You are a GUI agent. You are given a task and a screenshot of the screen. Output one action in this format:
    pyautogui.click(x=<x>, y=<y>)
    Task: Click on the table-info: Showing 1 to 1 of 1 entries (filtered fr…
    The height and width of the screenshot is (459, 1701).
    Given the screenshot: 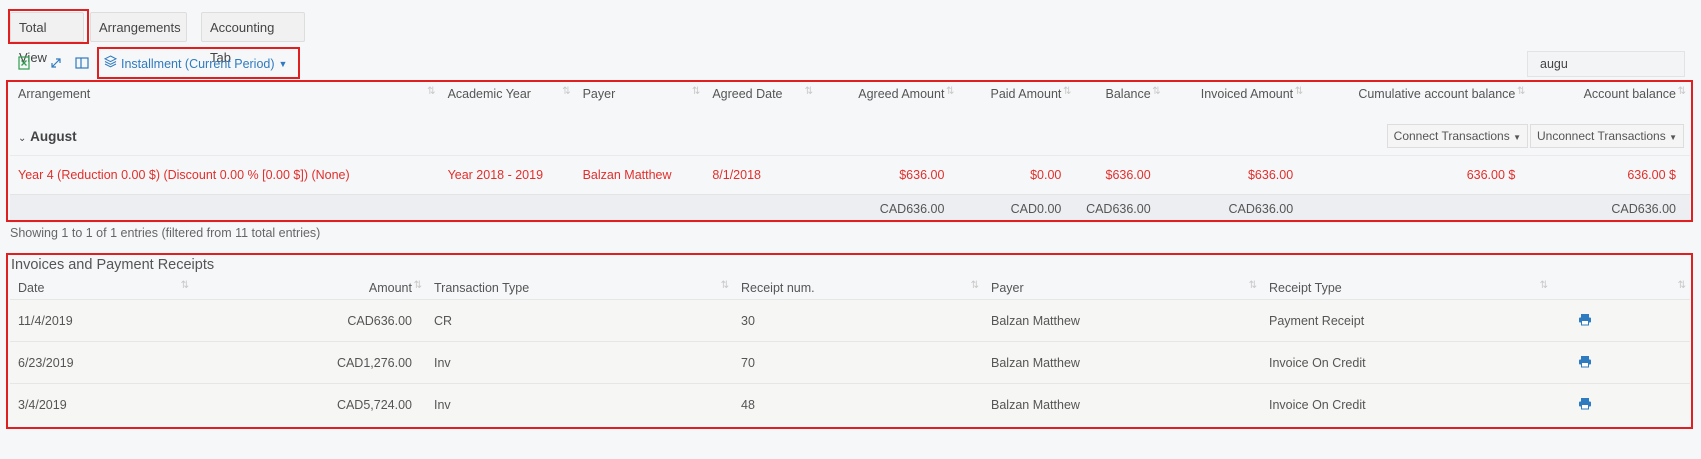 What is the action you would take?
    pyautogui.click(x=165, y=233)
    